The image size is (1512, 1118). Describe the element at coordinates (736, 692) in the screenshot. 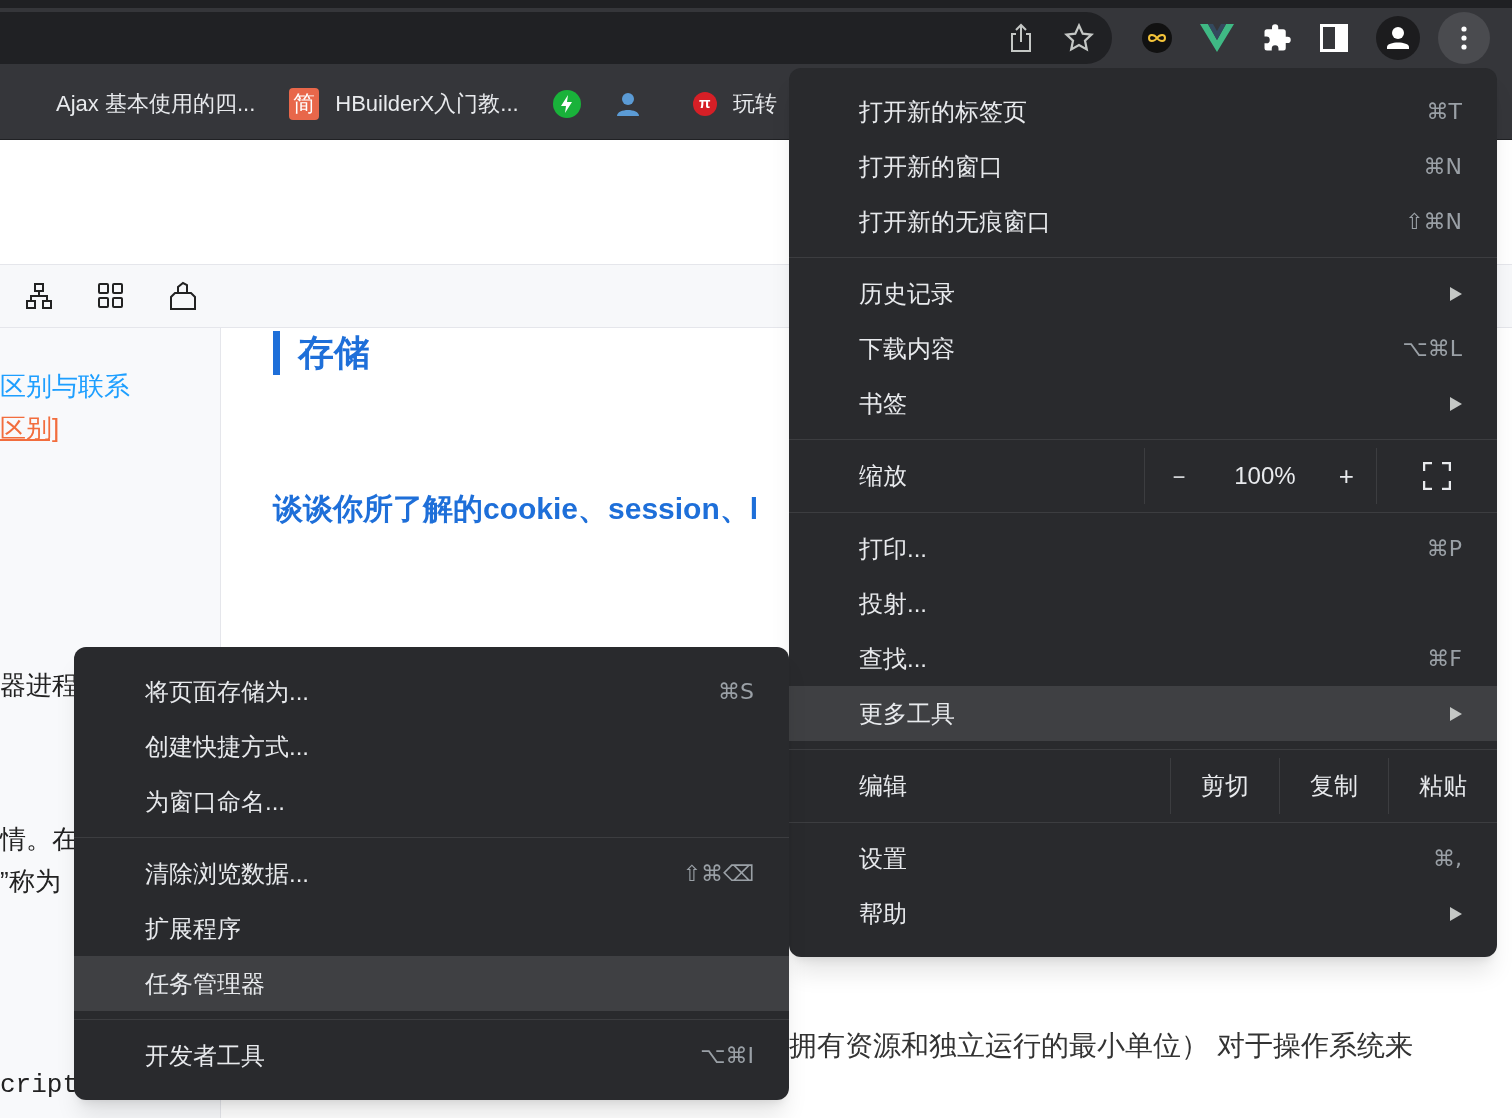

I see `shortcut-text: ⌘S` at that location.